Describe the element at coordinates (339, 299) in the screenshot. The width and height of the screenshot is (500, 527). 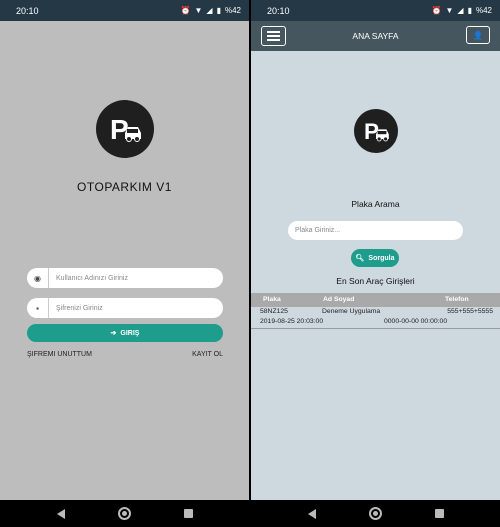
I see `header-name: Ad Soyad` at that location.